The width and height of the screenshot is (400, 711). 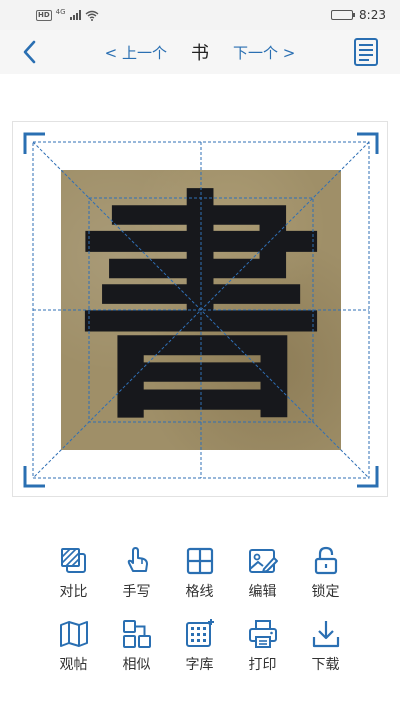 What do you see at coordinates (199, 633) in the screenshot?
I see `font-library-icon` at bounding box center [199, 633].